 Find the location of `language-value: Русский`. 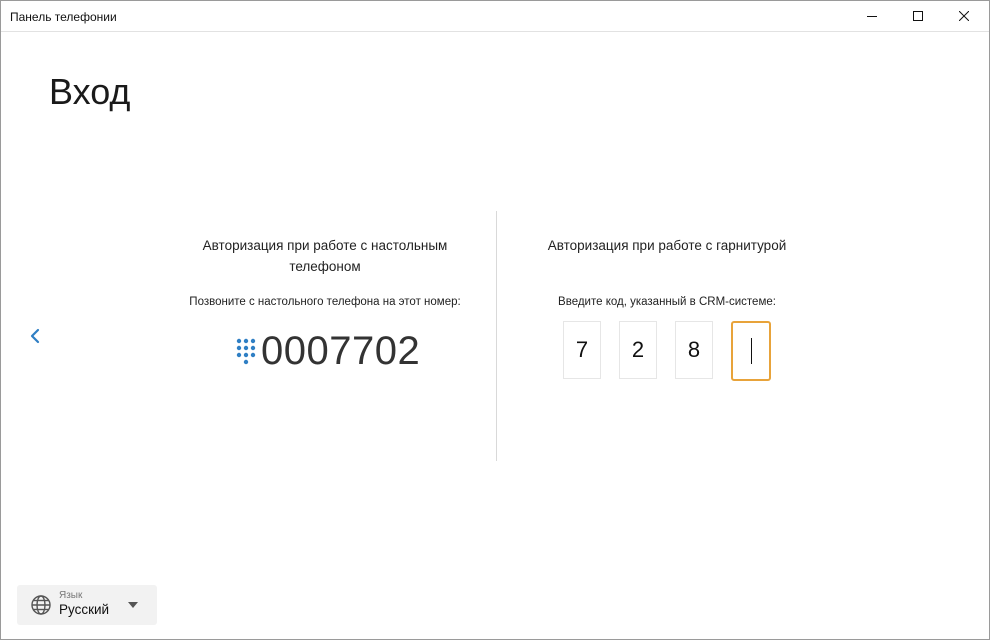

language-value: Русский is located at coordinates (84, 609).